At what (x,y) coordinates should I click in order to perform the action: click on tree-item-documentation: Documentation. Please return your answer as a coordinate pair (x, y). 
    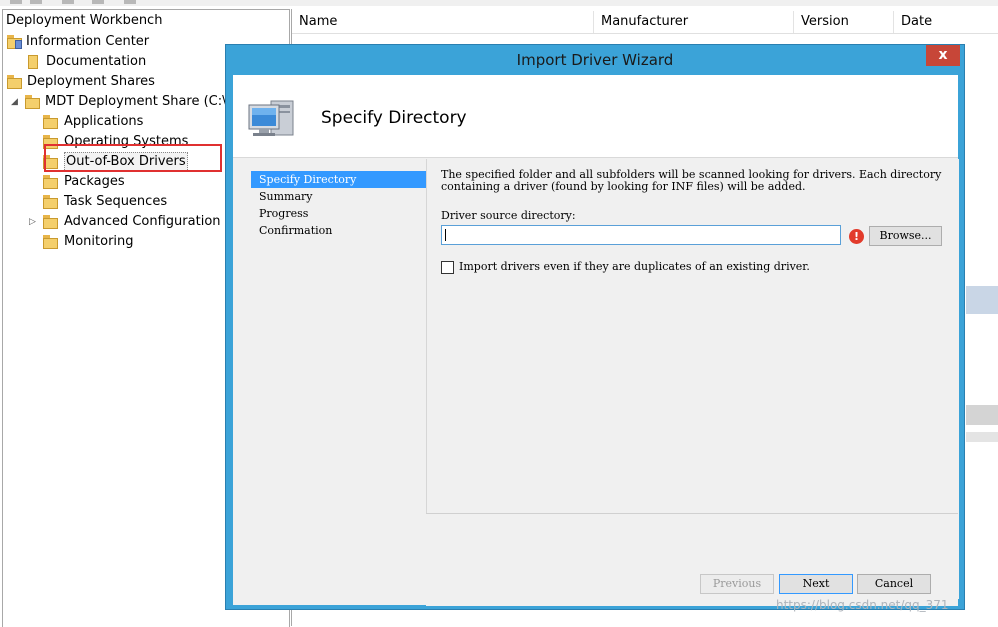
    Looking at the image, I should click on (85, 62).